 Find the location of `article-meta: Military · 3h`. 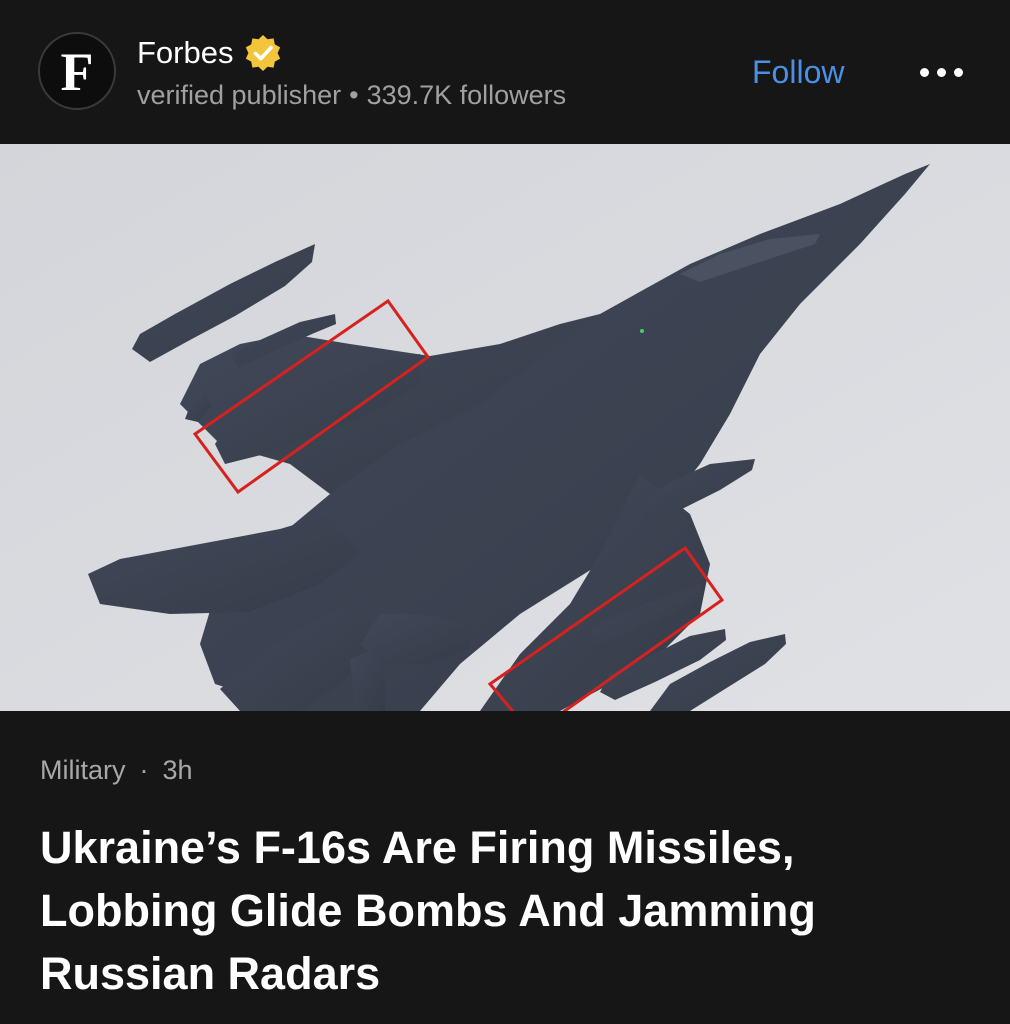

article-meta: Military · 3h is located at coordinates (116, 770).